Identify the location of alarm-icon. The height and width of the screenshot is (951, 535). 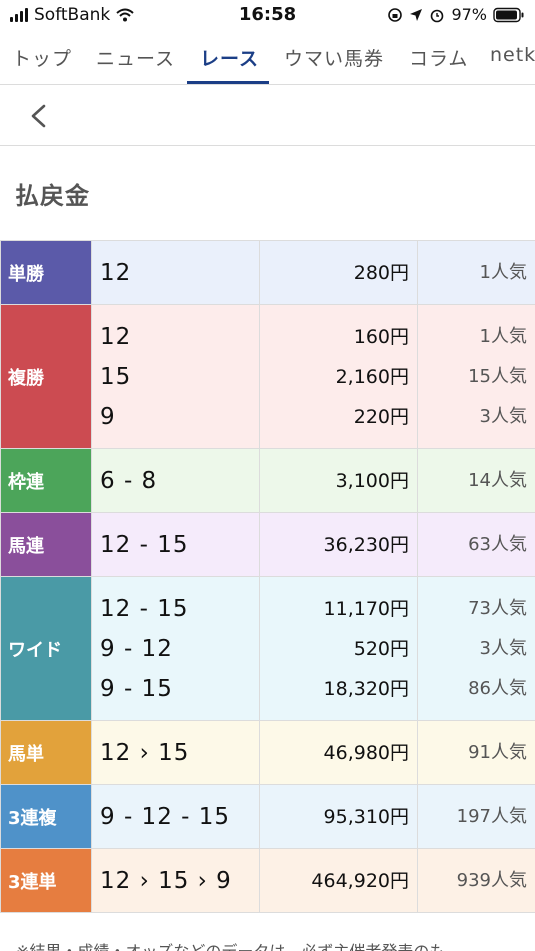
(437, 15).